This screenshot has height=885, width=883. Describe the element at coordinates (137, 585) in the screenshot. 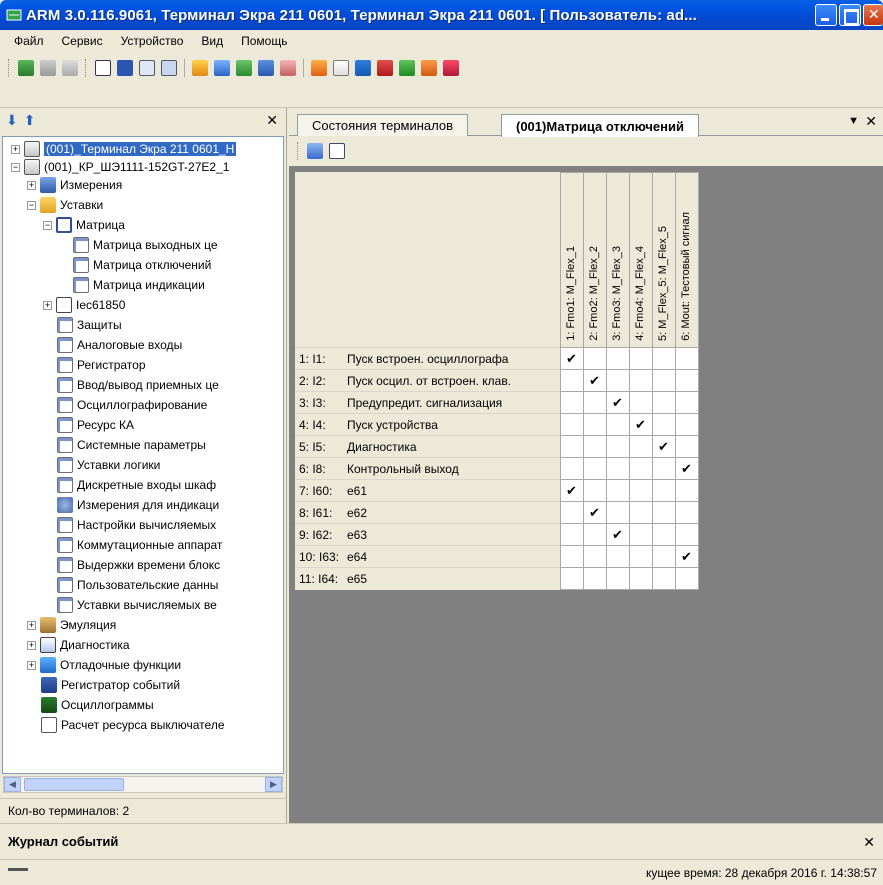

I see `tree-node-user-data: Пользовательские данны` at that location.